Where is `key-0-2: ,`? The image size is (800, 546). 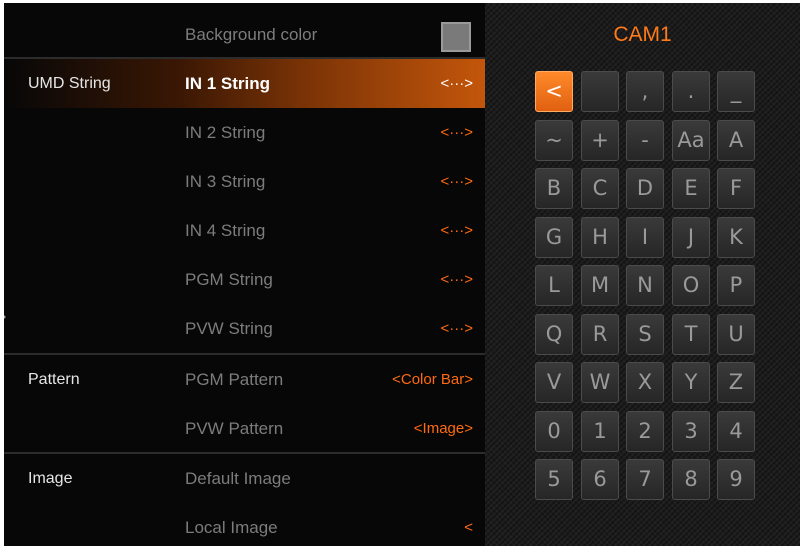 key-0-2: , is located at coordinates (645, 91).